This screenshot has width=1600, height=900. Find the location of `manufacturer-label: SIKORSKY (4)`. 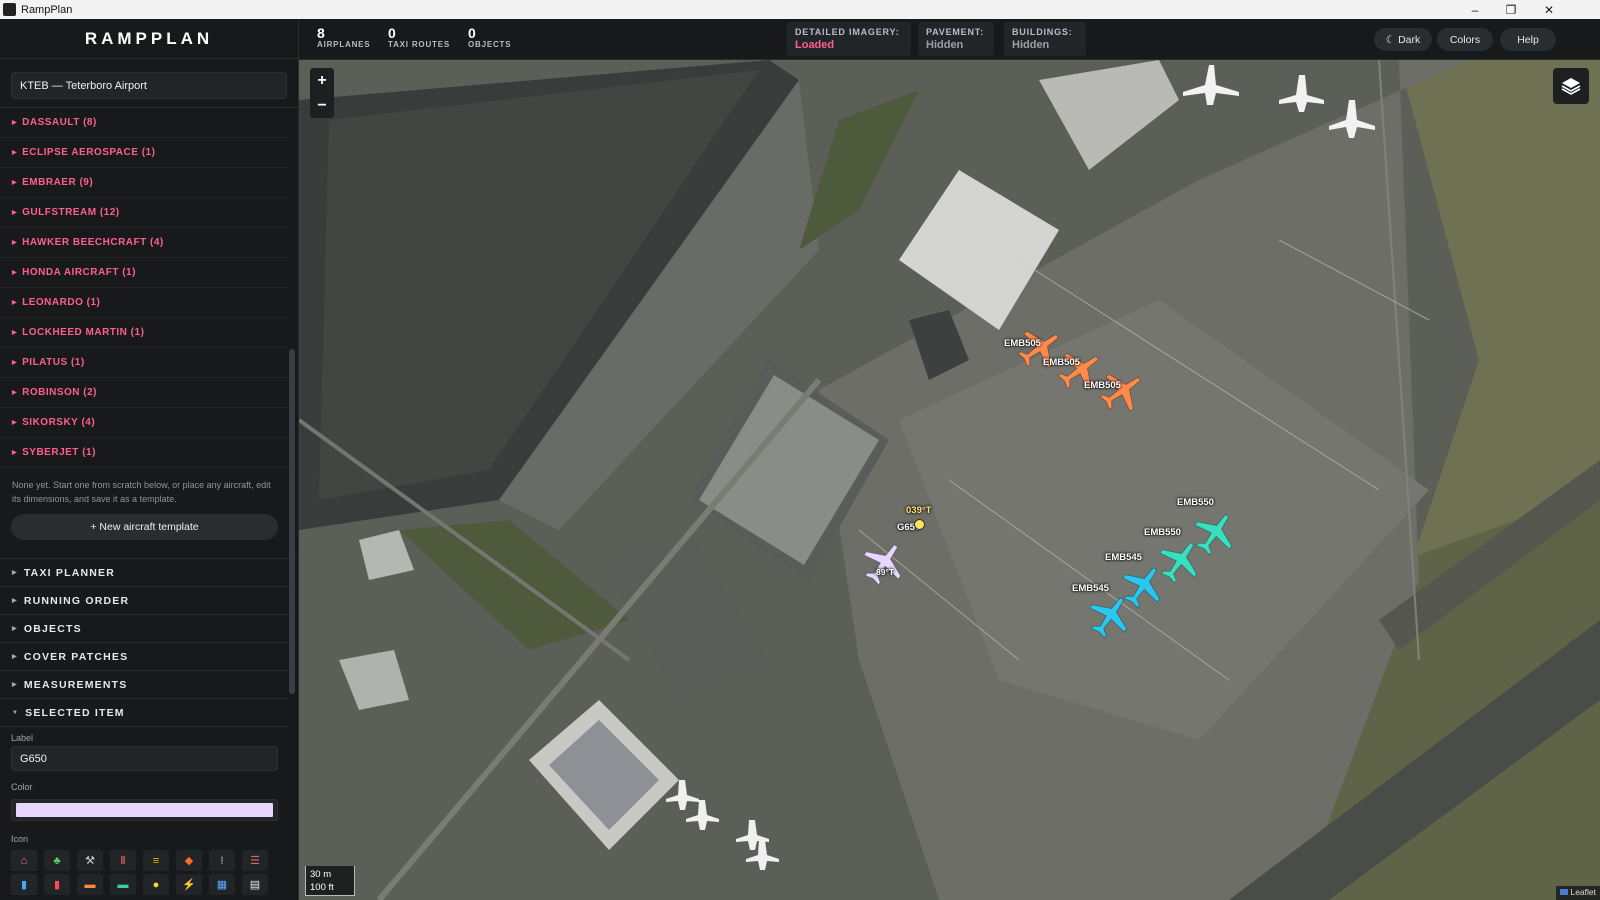

manufacturer-label: SIKORSKY (4) is located at coordinates (59, 422).